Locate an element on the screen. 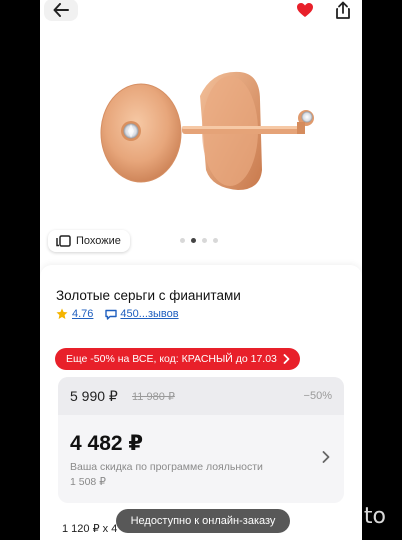 The width and height of the screenshot is (402, 540). old-price: 5 990 ₽ is located at coordinates (94, 396).